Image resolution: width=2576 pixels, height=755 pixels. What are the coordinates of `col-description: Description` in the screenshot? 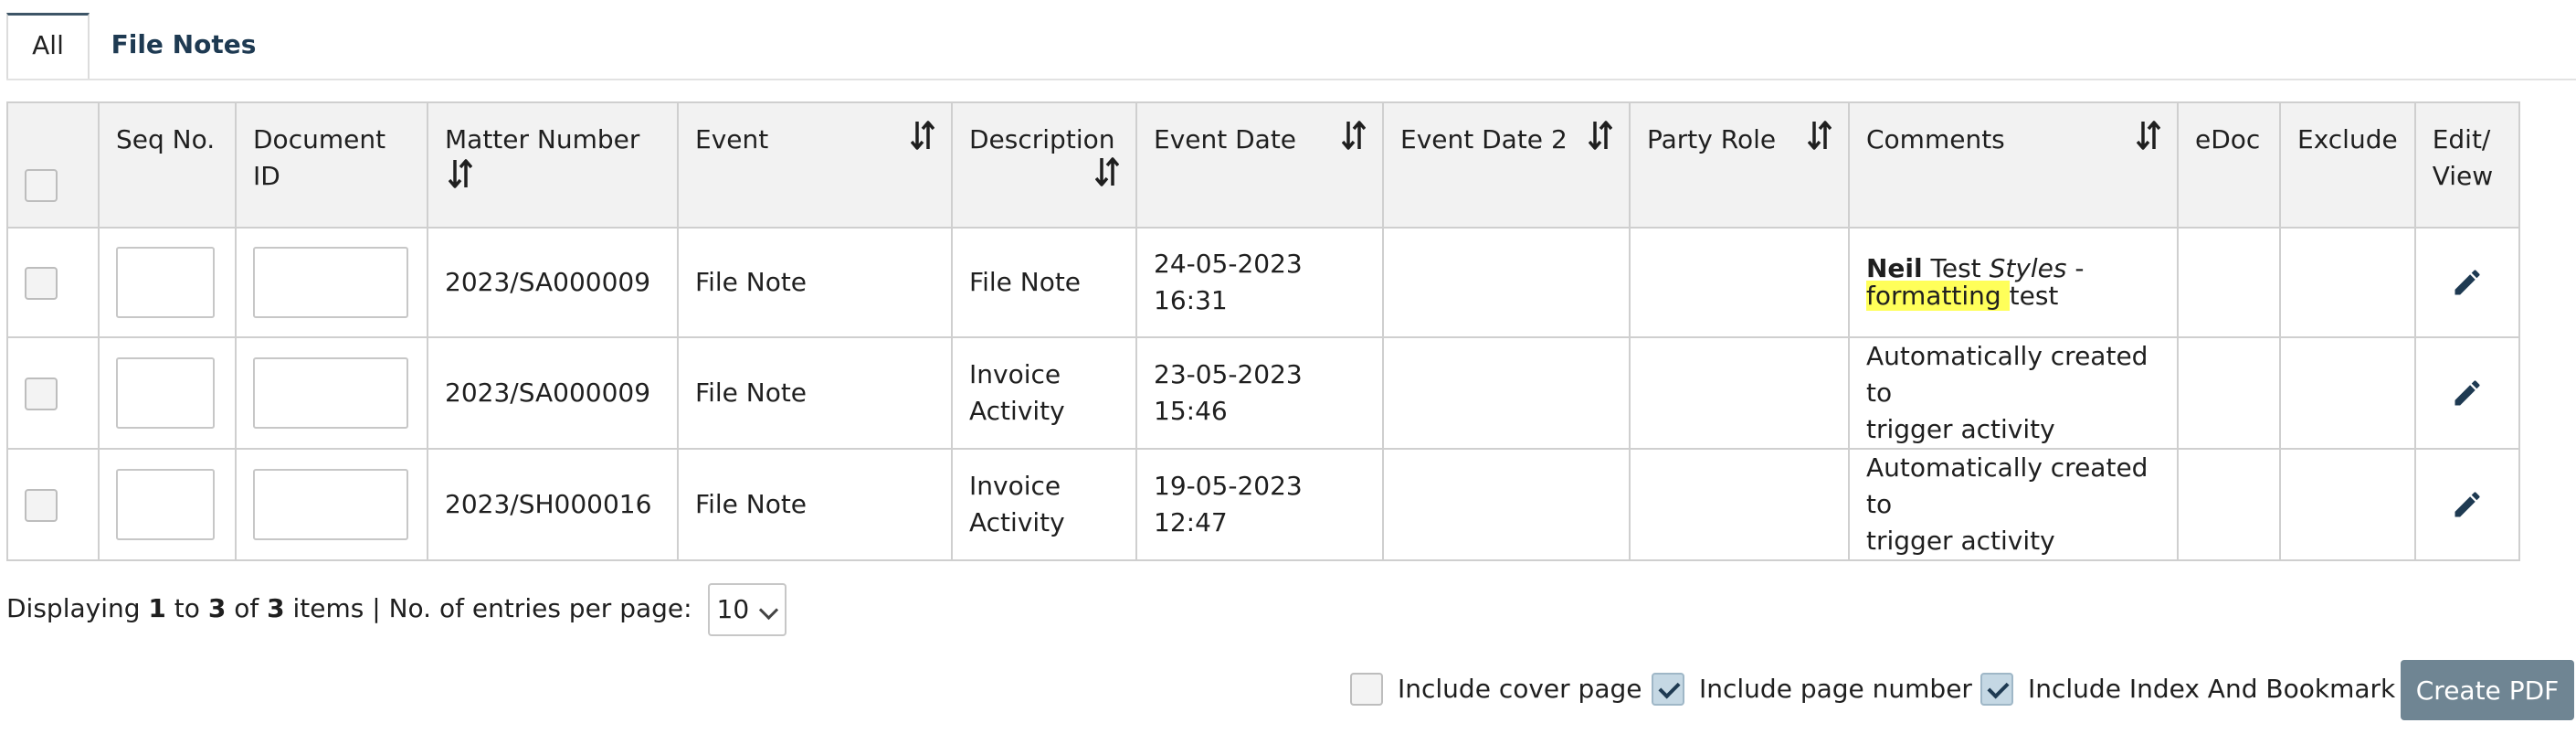 It's located at (1044, 165).